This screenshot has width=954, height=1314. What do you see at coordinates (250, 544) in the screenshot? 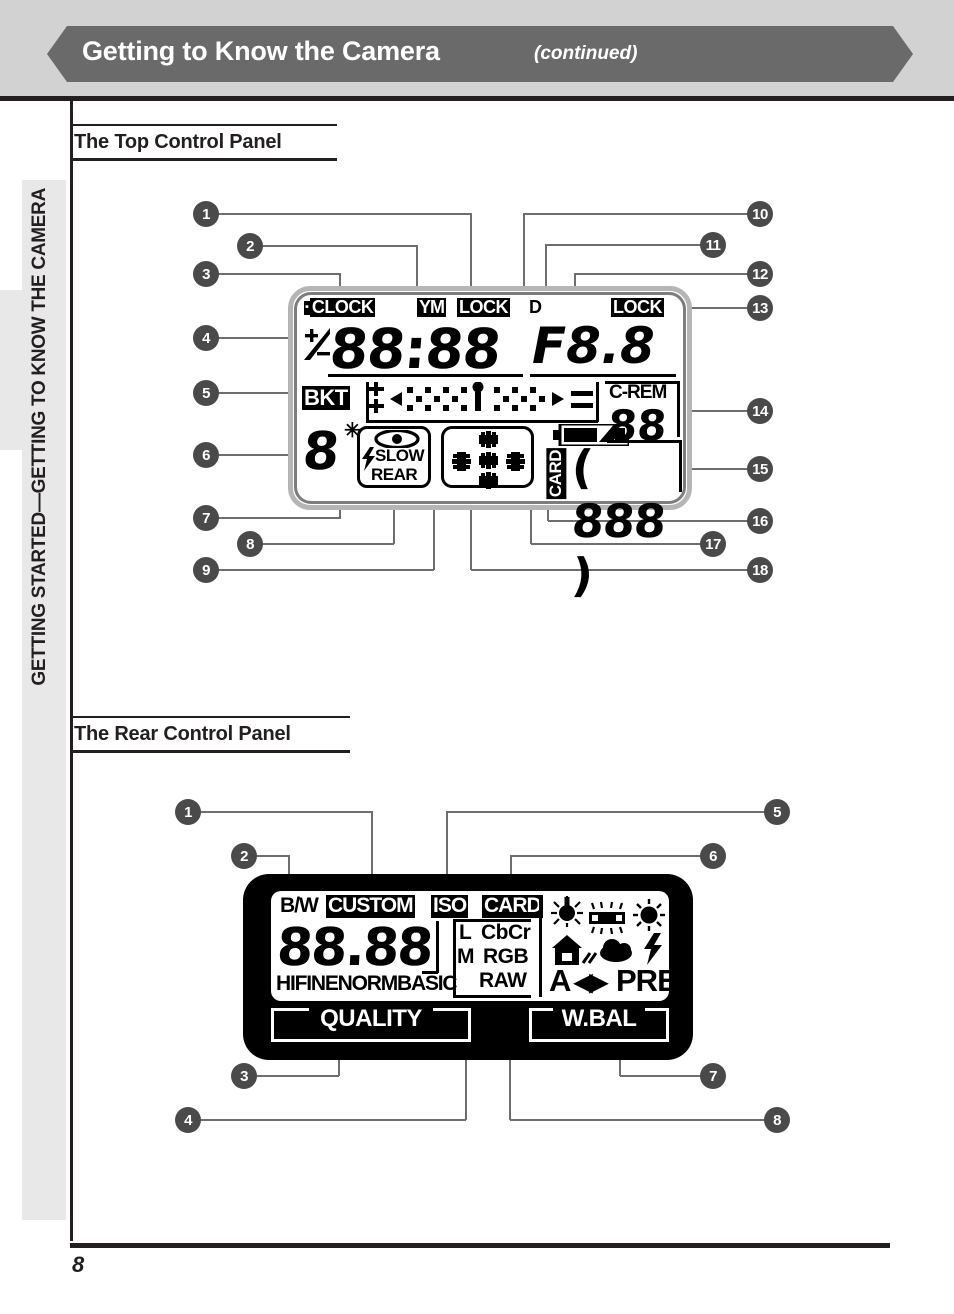
I see `callout-top-8: 8` at bounding box center [250, 544].